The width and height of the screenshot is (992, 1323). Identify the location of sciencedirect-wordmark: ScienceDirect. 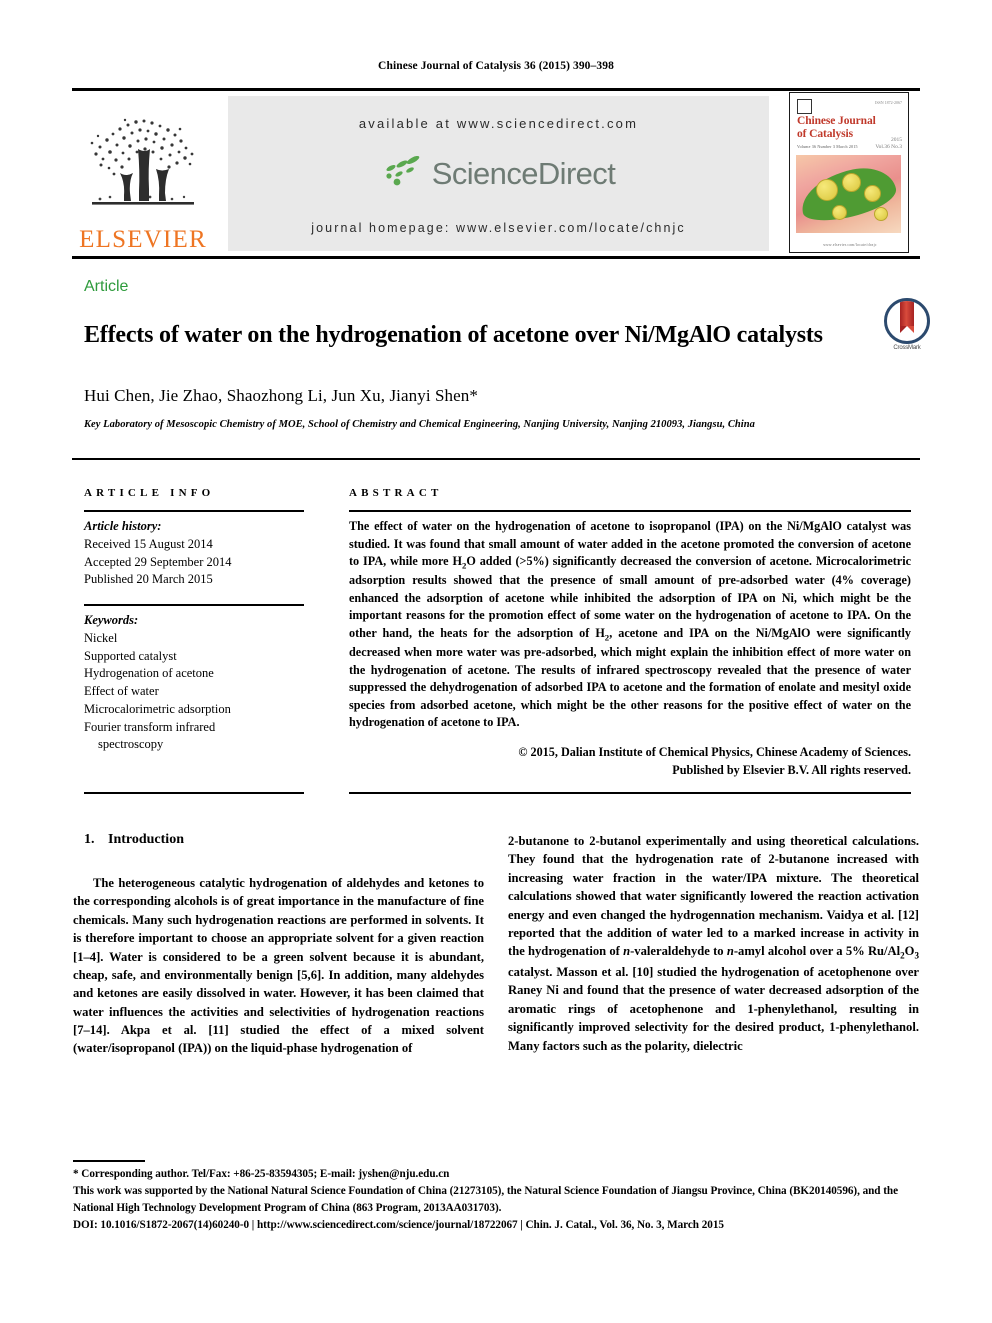
(523, 173).